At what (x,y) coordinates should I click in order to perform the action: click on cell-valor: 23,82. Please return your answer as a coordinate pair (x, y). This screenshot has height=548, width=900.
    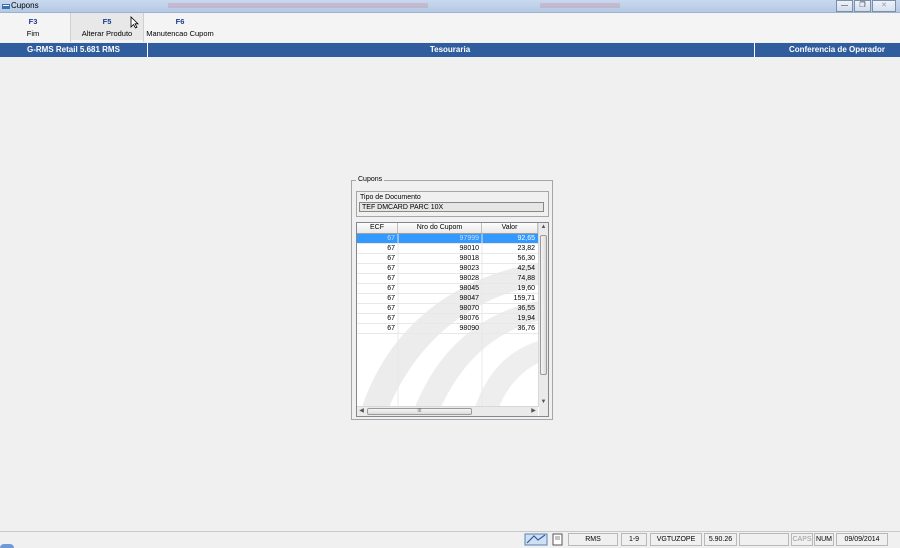
    Looking at the image, I should click on (526, 248).